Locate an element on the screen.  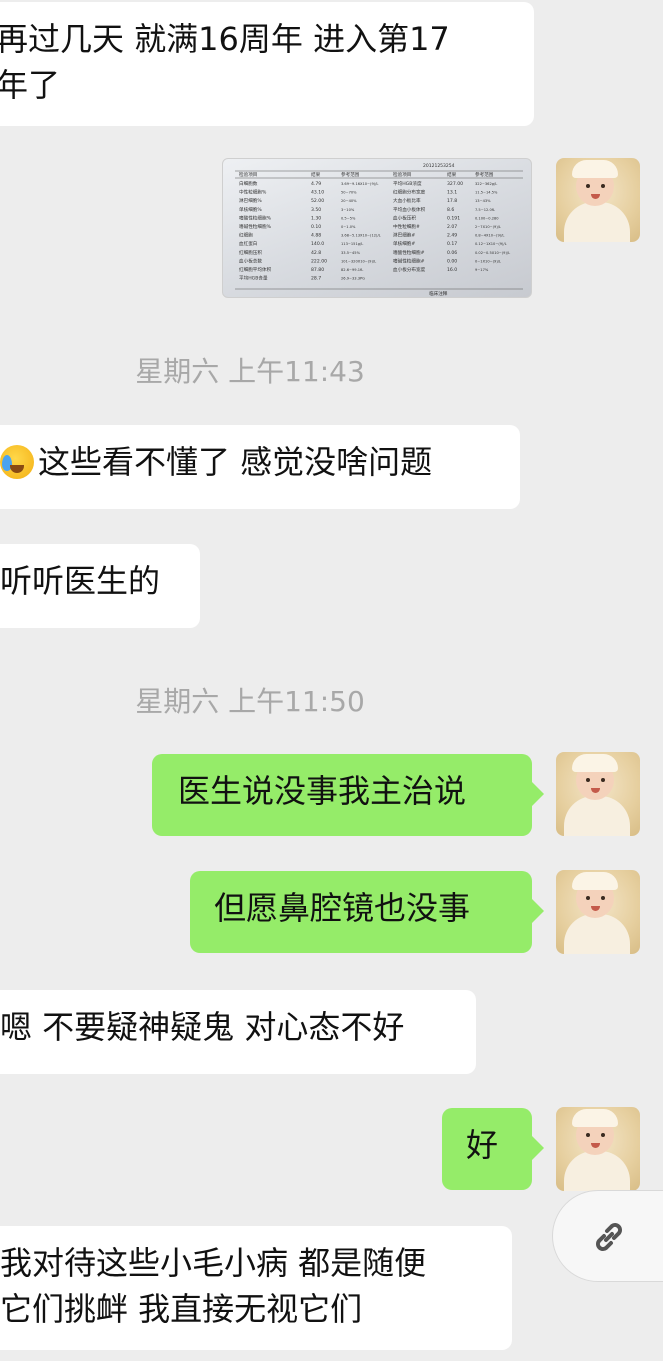
report-cell: 0~1.0% is located at coordinates (348, 227).